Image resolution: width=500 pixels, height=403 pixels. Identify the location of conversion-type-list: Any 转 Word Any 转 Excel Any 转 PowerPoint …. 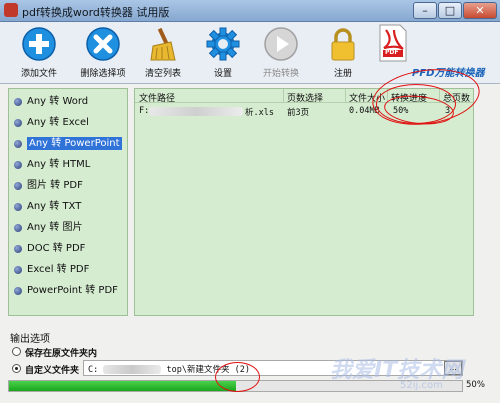
(68, 202).